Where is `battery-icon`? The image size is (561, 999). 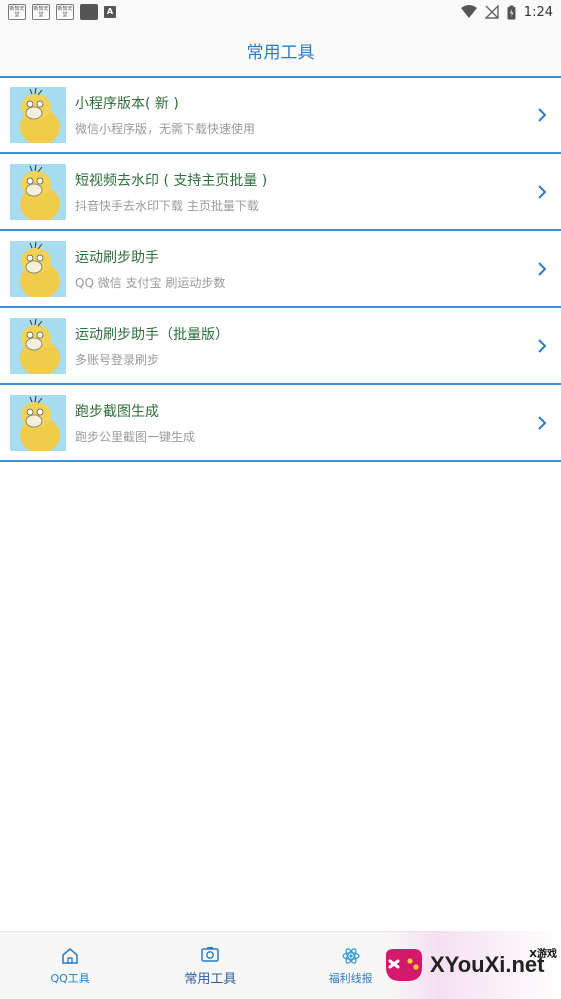
battery-icon is located at coordinates (511, 12).